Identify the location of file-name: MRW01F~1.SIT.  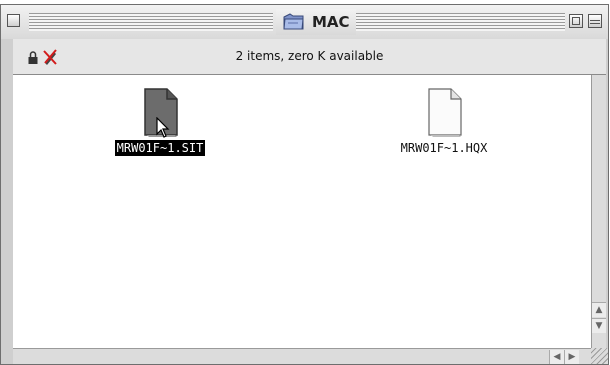
(160, 148).